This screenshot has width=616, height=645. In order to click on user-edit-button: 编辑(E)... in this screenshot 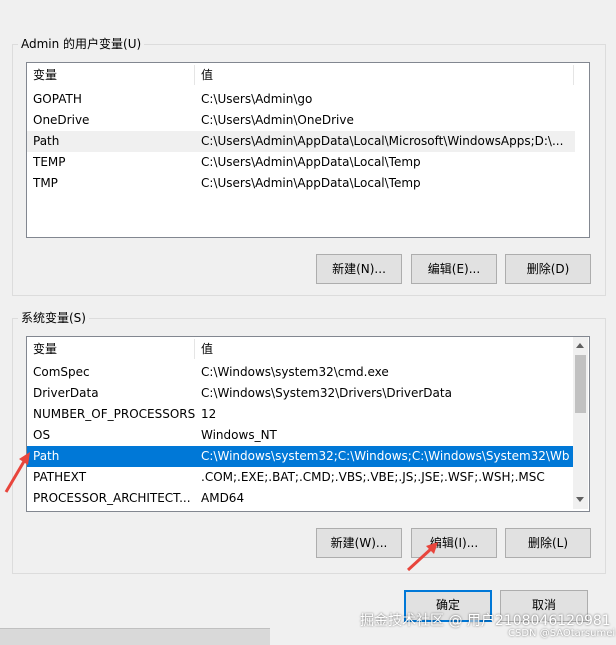, I will do `click(454, 269)`.